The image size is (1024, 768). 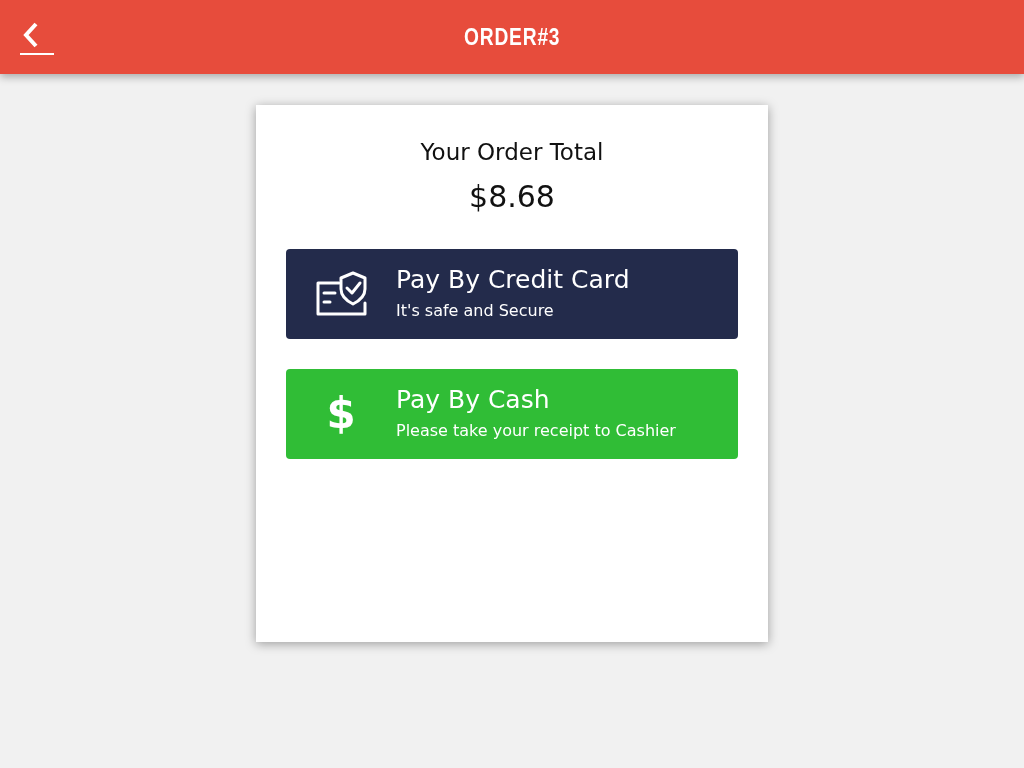 What do you see at coordinates (341, 413) in the screenshot?
I see `dollar-icon: $` at bounding box center [341, 413].